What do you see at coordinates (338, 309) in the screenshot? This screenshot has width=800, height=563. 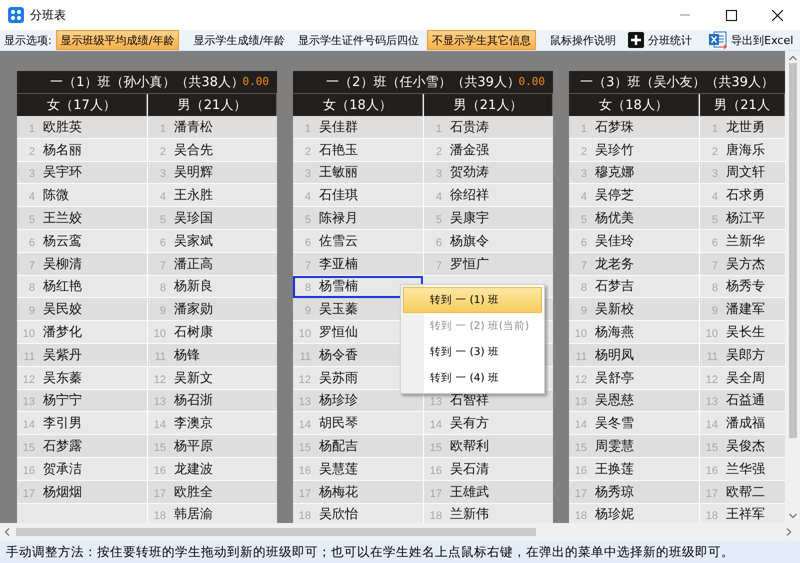 I see `student-name: 吴玉蓁` at bounding box center [338, 309].